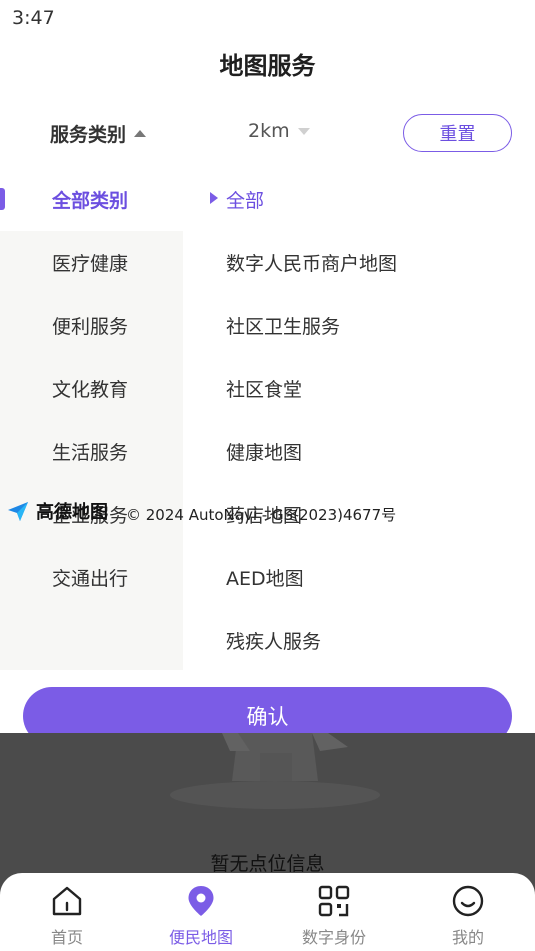  What do you see at coordinates (467, 937) in the screenshot?
I see `tab-label: 我的` at bounding box center [467, 937].